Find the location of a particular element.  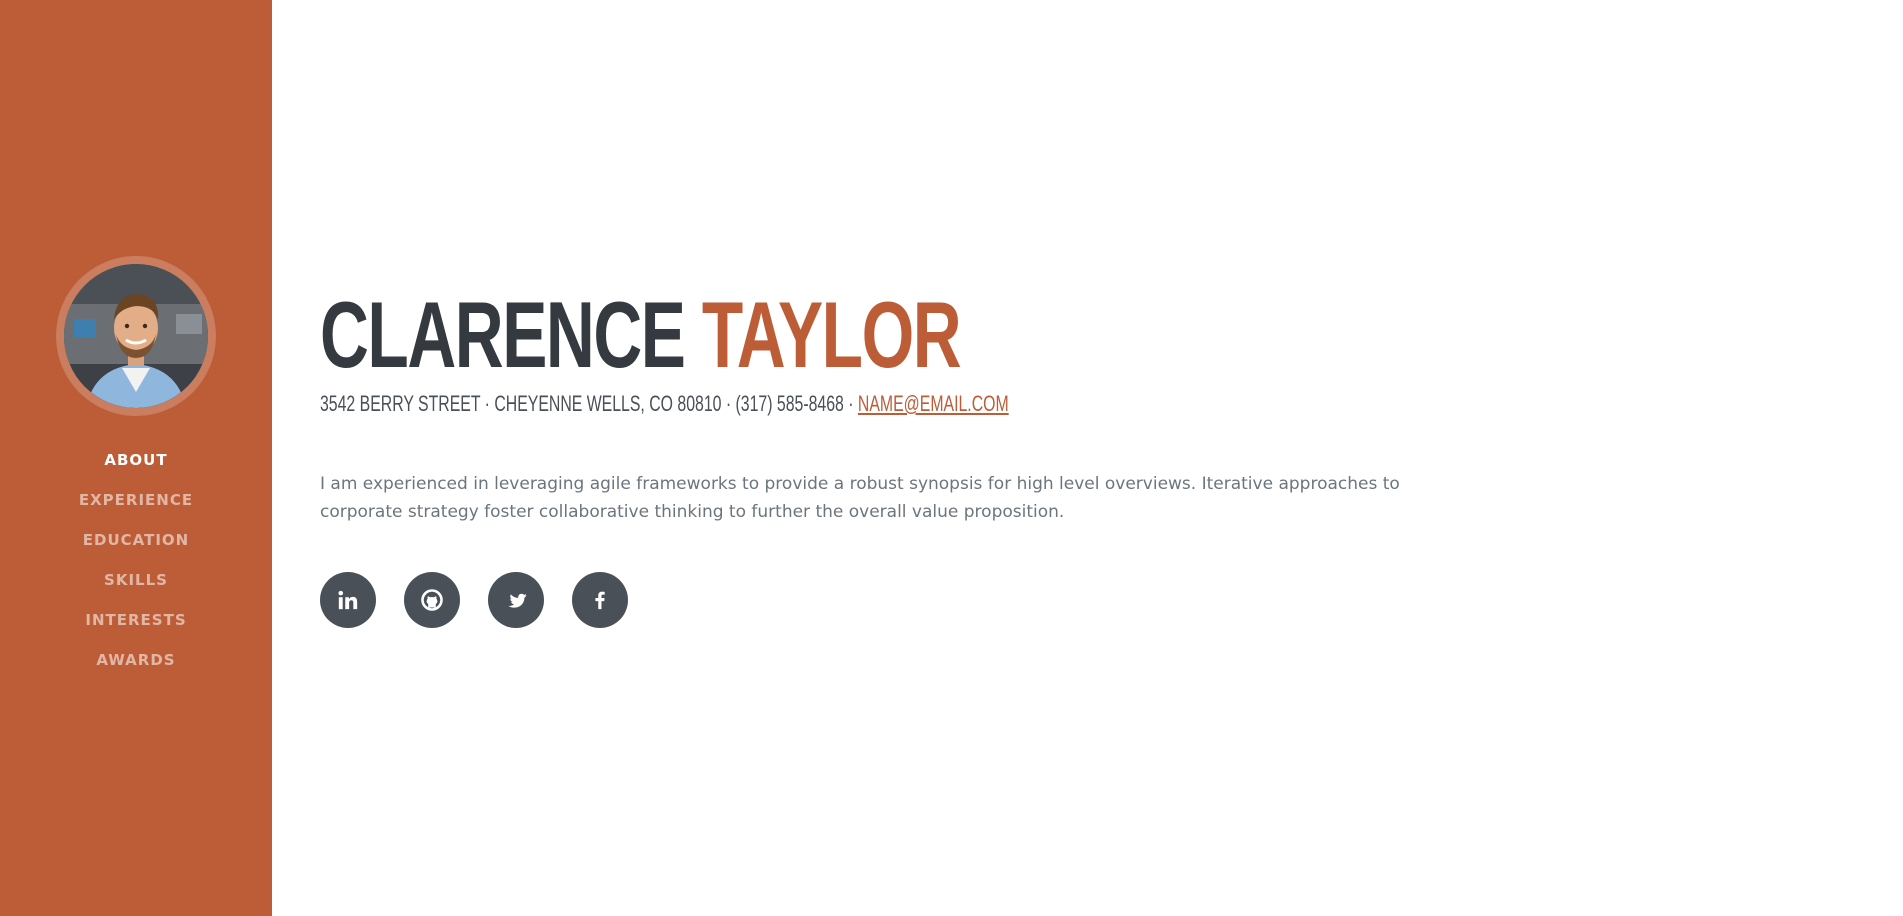

facebook-button is located at coordinates (600, 600).